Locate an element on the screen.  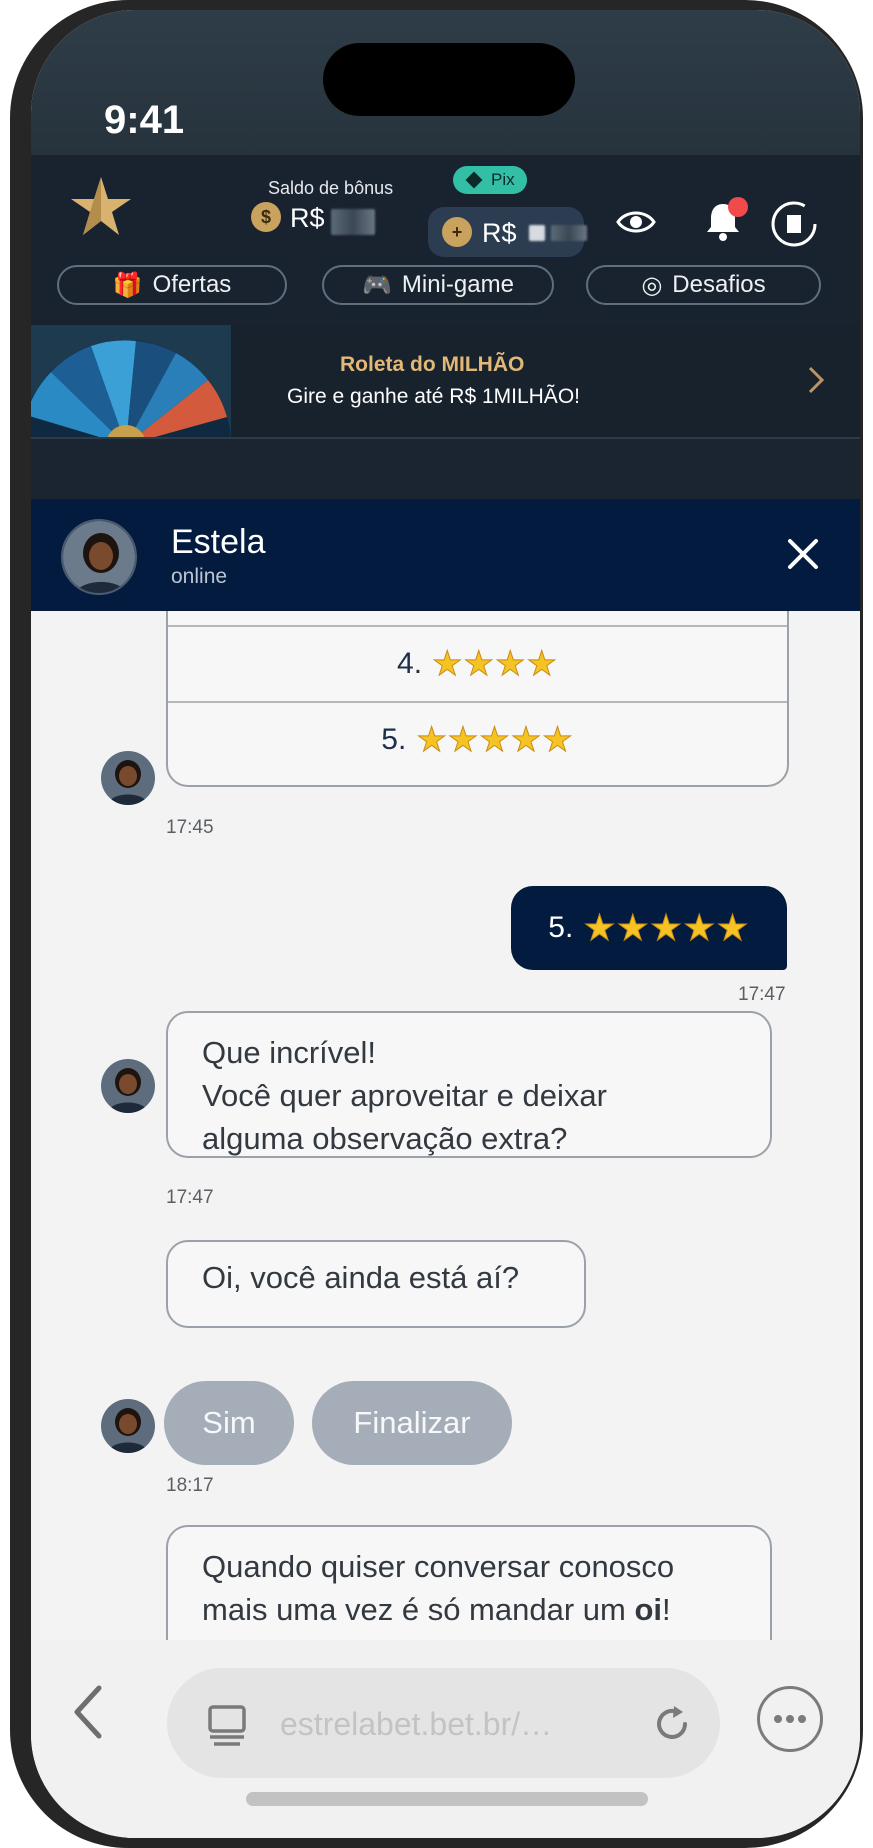
reload-icon is located at coordinates (672, 1724).